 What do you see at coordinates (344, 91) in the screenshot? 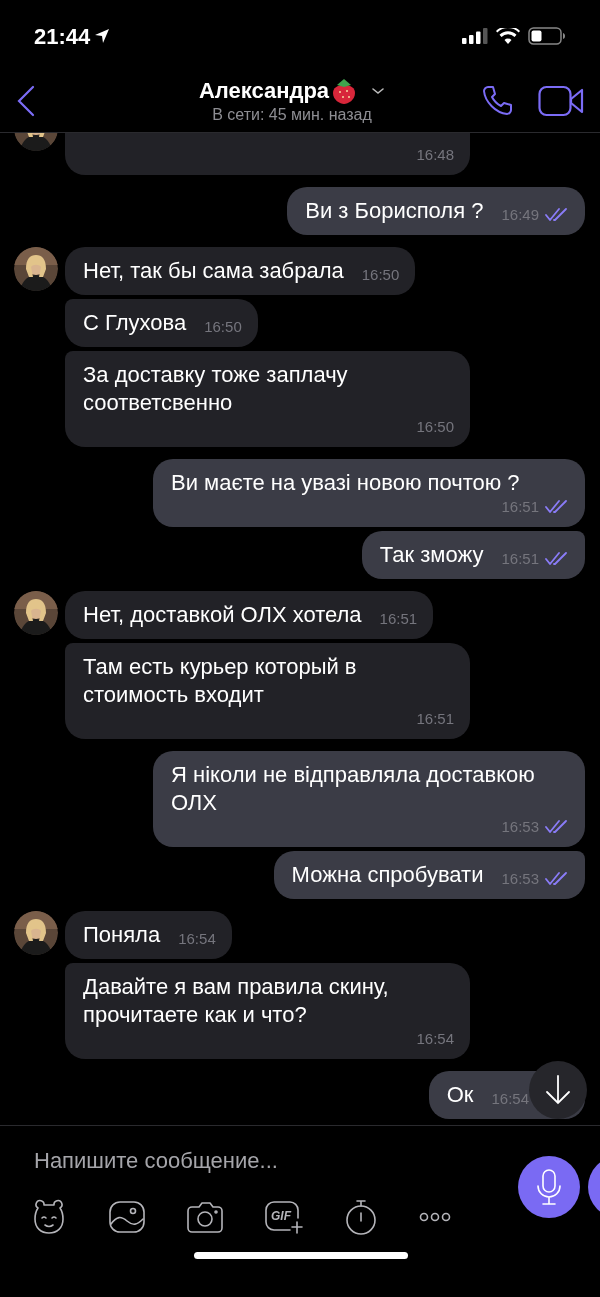
I see `strawberry-icon` at bounding box center [344, 91].